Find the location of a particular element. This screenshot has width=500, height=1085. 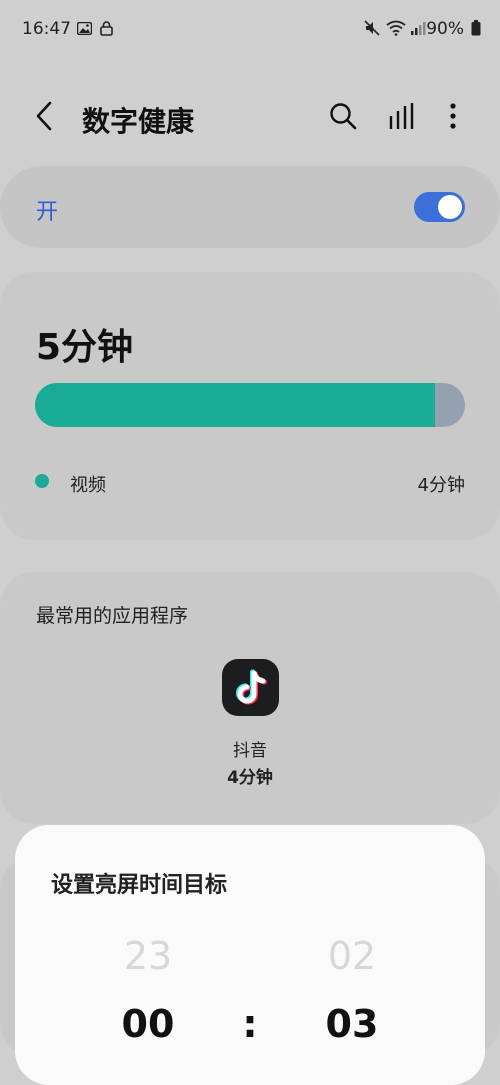

minute-picker-prev: 02 is located at coordinates (352, 956).